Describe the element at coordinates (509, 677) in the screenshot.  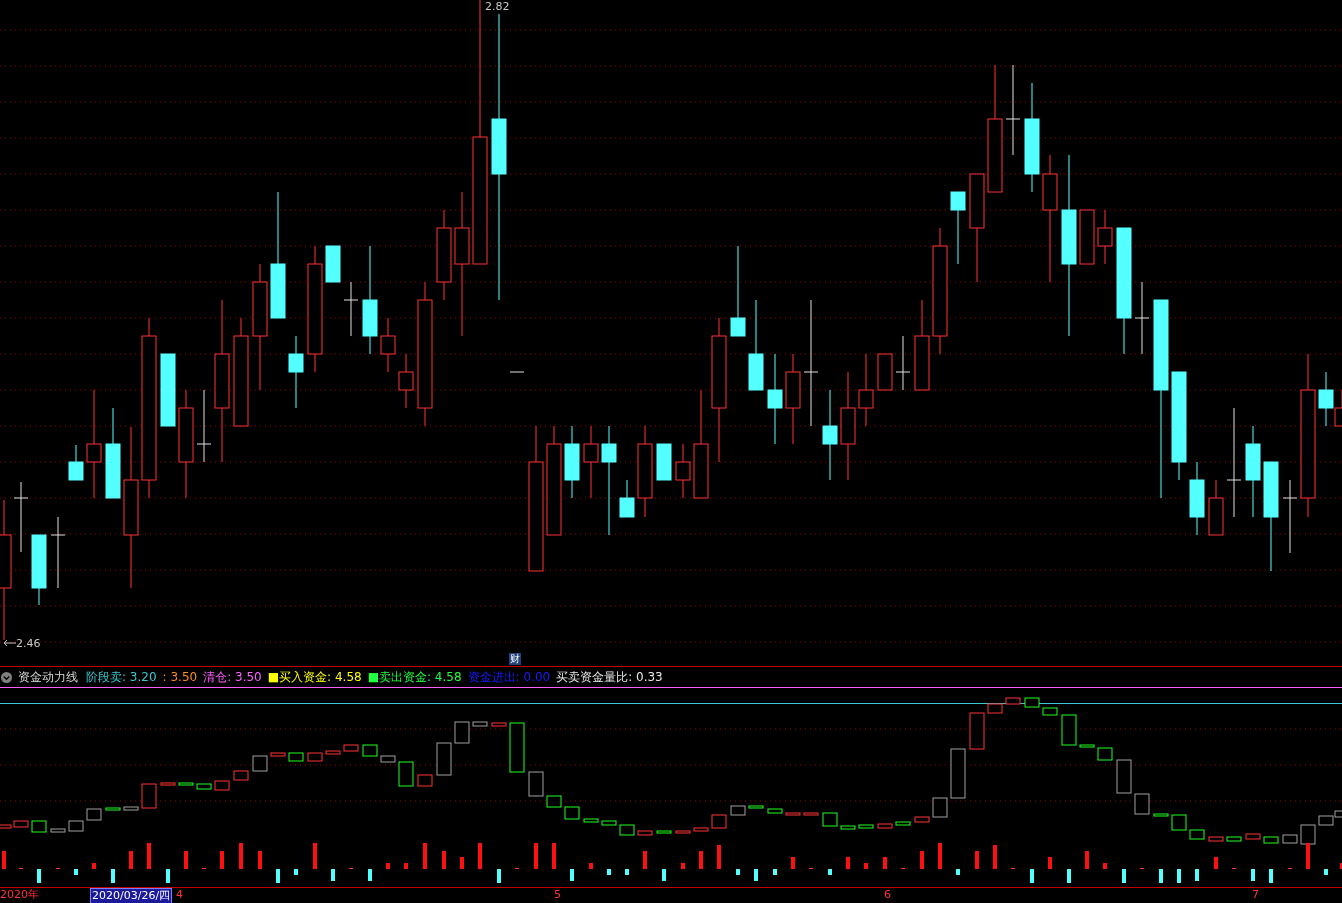
I see `indicator-value: 资金进出: 0.00` at that location.